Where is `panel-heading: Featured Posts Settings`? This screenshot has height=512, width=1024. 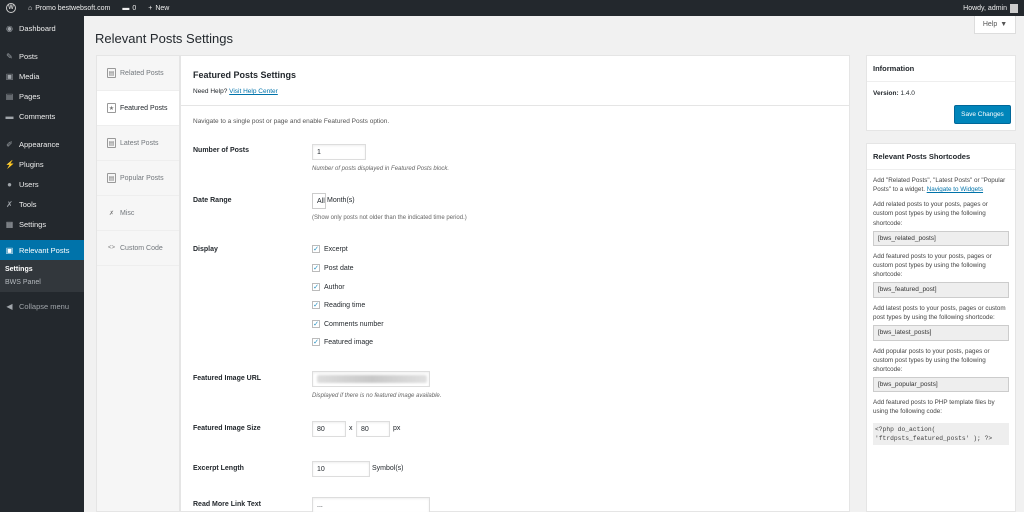 panel-heading: Featured Posts Settings is located at coordinates (245, 75).